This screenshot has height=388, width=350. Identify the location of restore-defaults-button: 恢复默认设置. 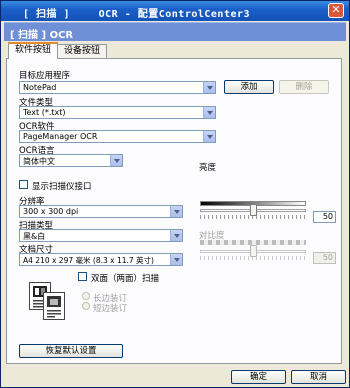
(71, 351).